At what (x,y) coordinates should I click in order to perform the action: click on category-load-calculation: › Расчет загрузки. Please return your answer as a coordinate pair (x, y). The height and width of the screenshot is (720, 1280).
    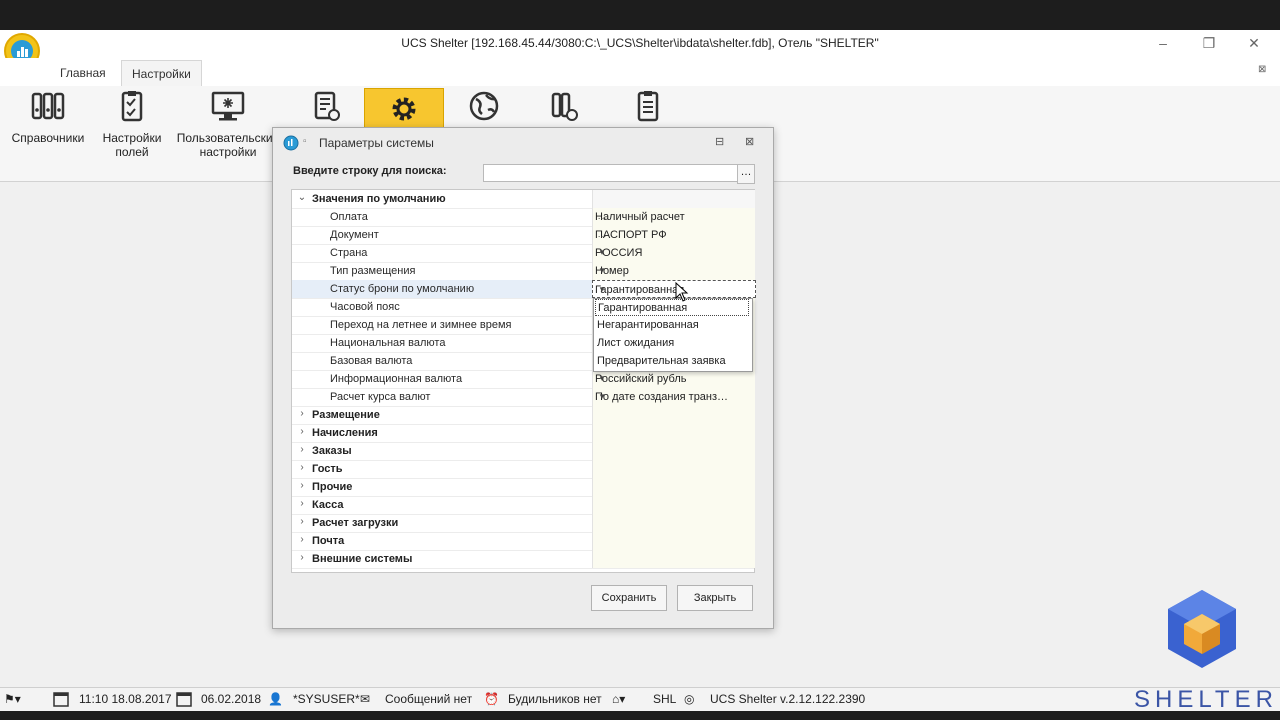
    Looking at the image, I should click on (523, 523).